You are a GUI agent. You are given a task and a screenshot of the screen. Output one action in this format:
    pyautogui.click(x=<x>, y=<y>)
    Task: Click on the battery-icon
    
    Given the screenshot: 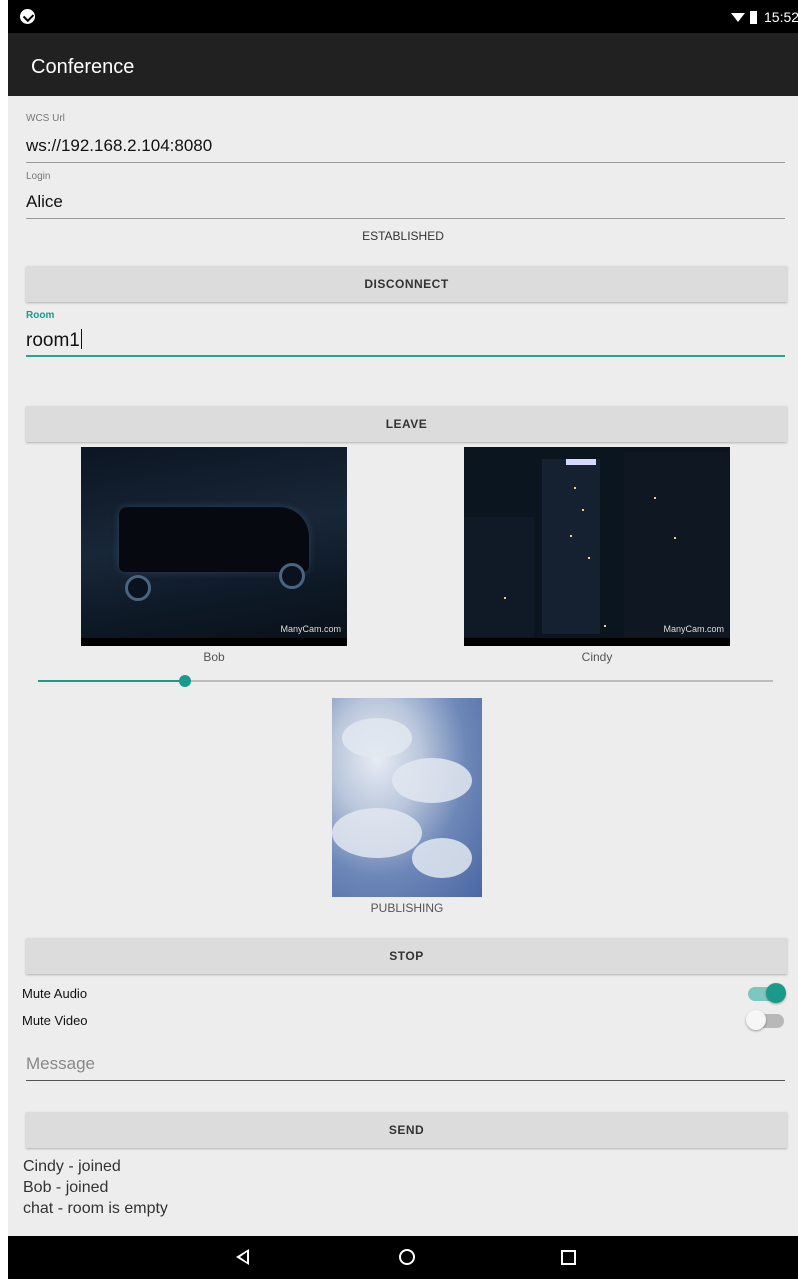 What is the action you would take?
    pyautogui.click(x=753, y=17)
    